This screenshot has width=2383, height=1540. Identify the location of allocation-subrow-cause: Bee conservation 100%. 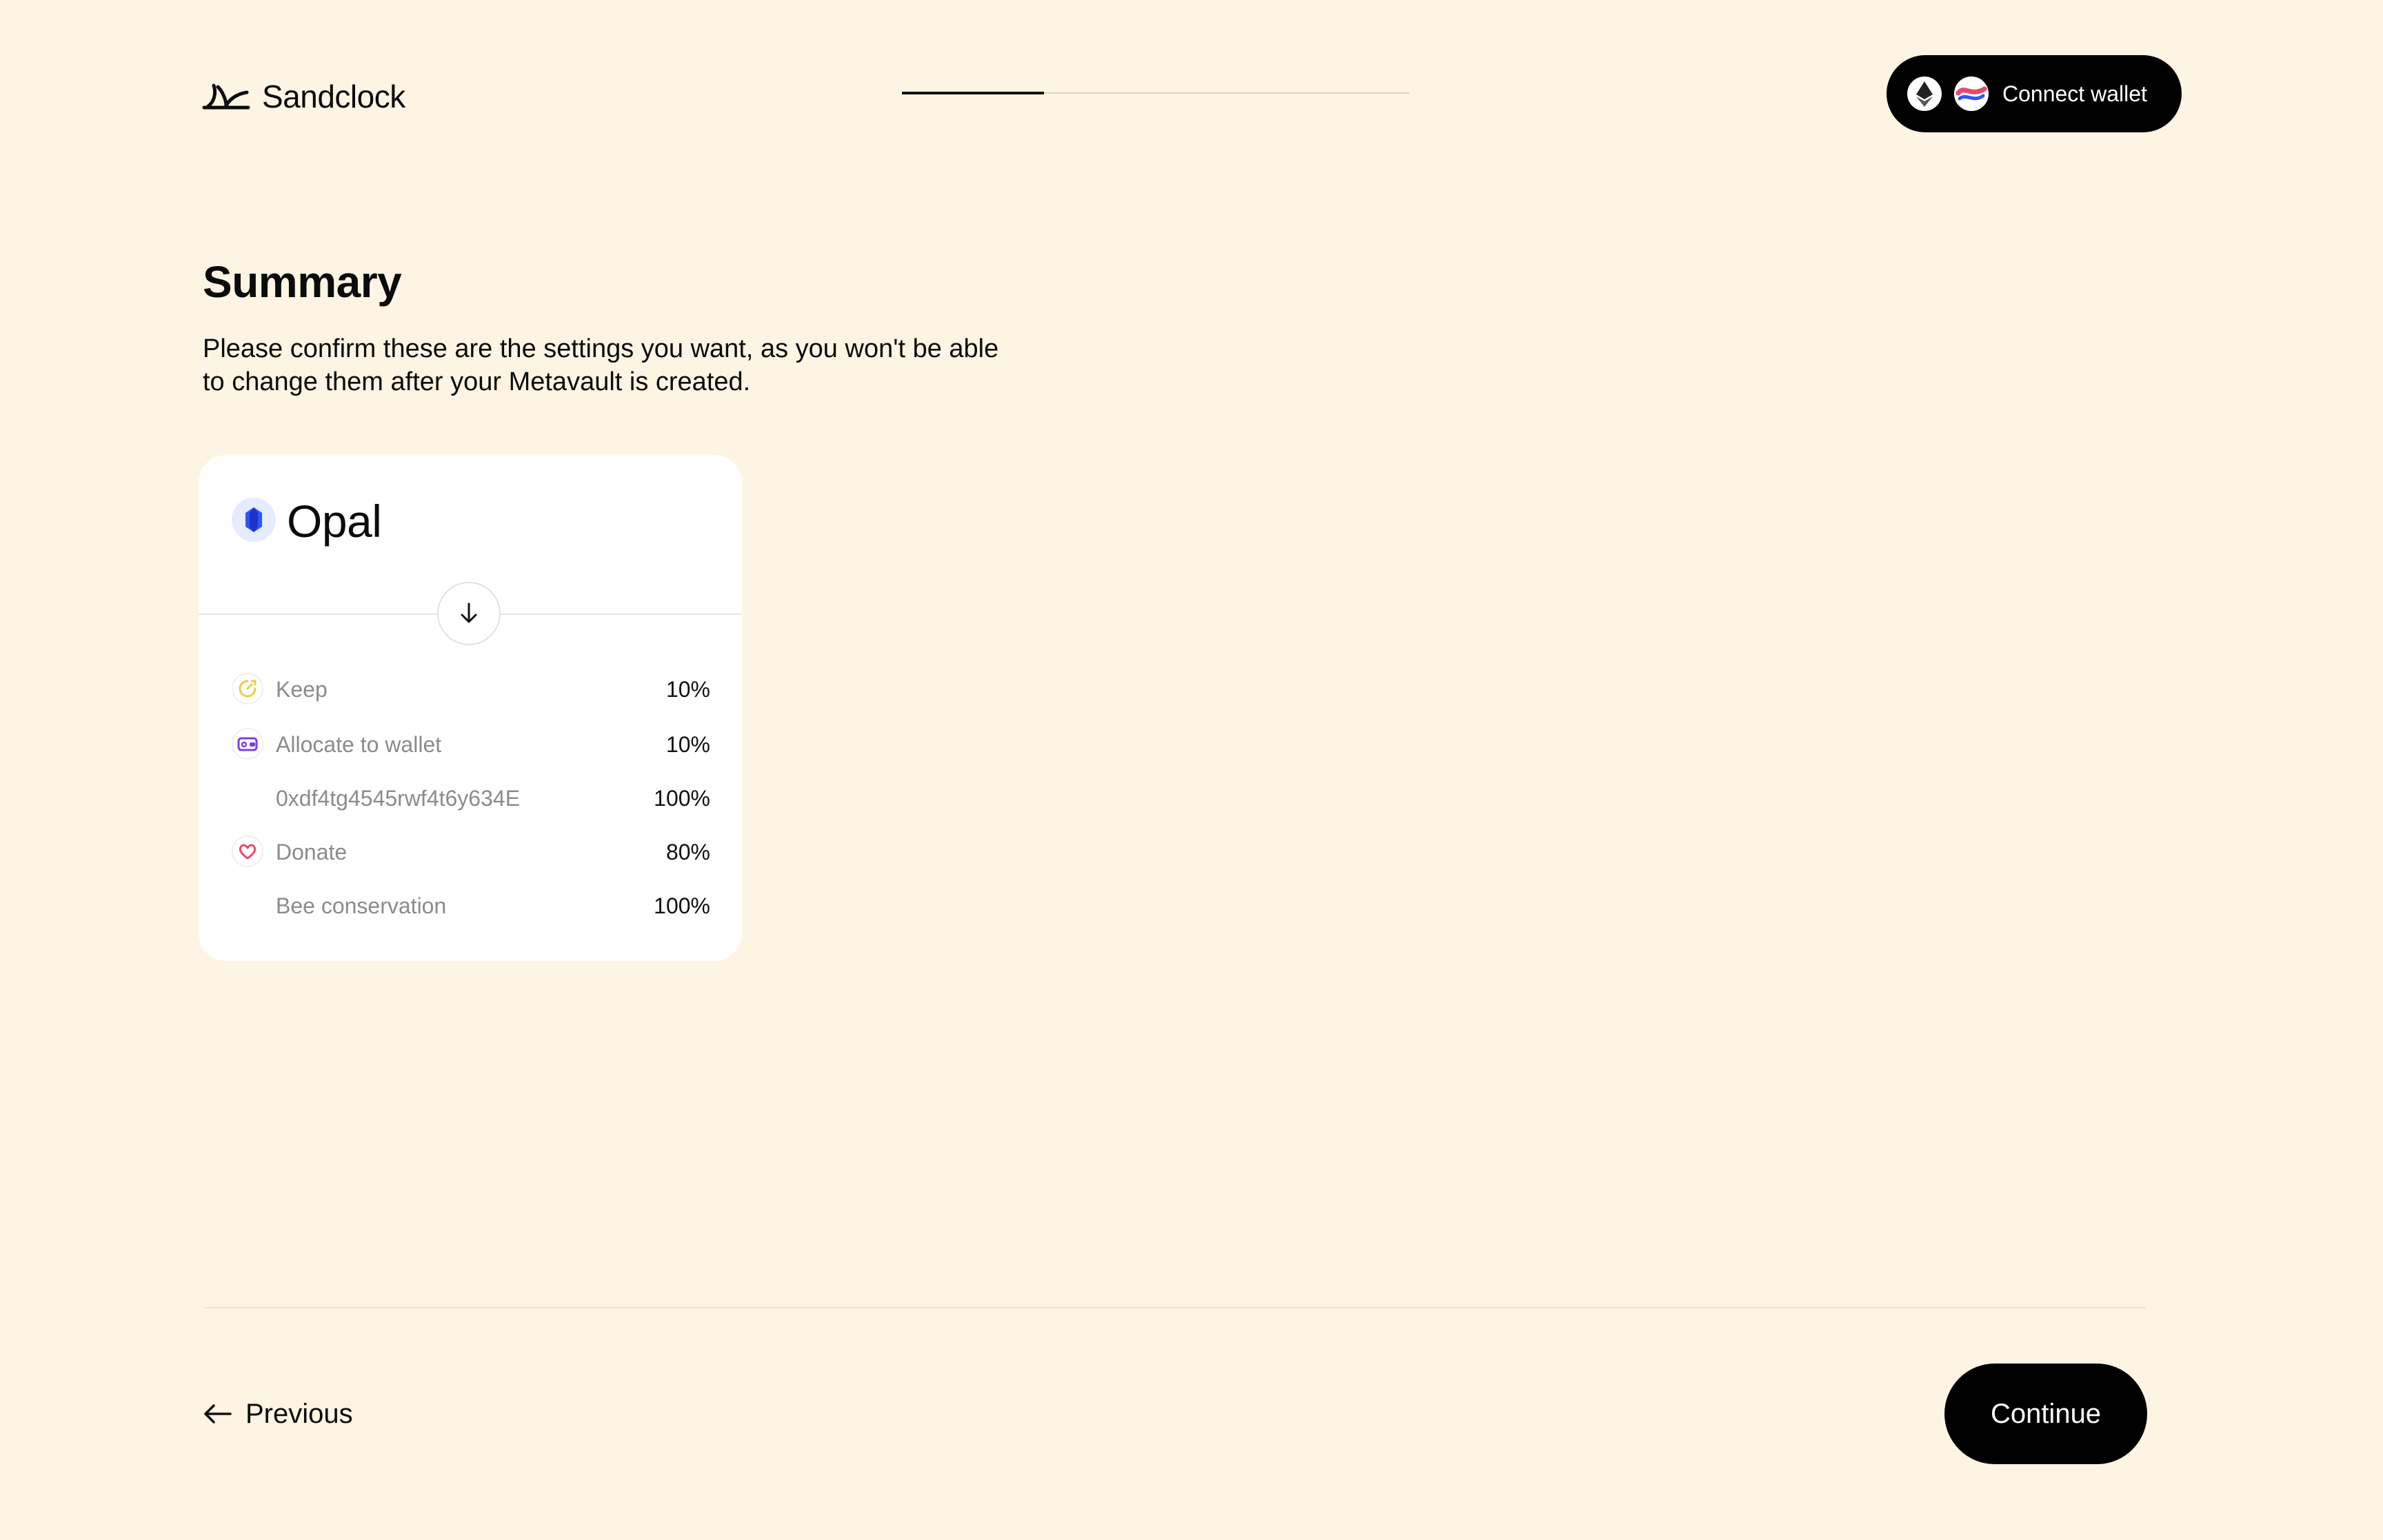
(470, 906).